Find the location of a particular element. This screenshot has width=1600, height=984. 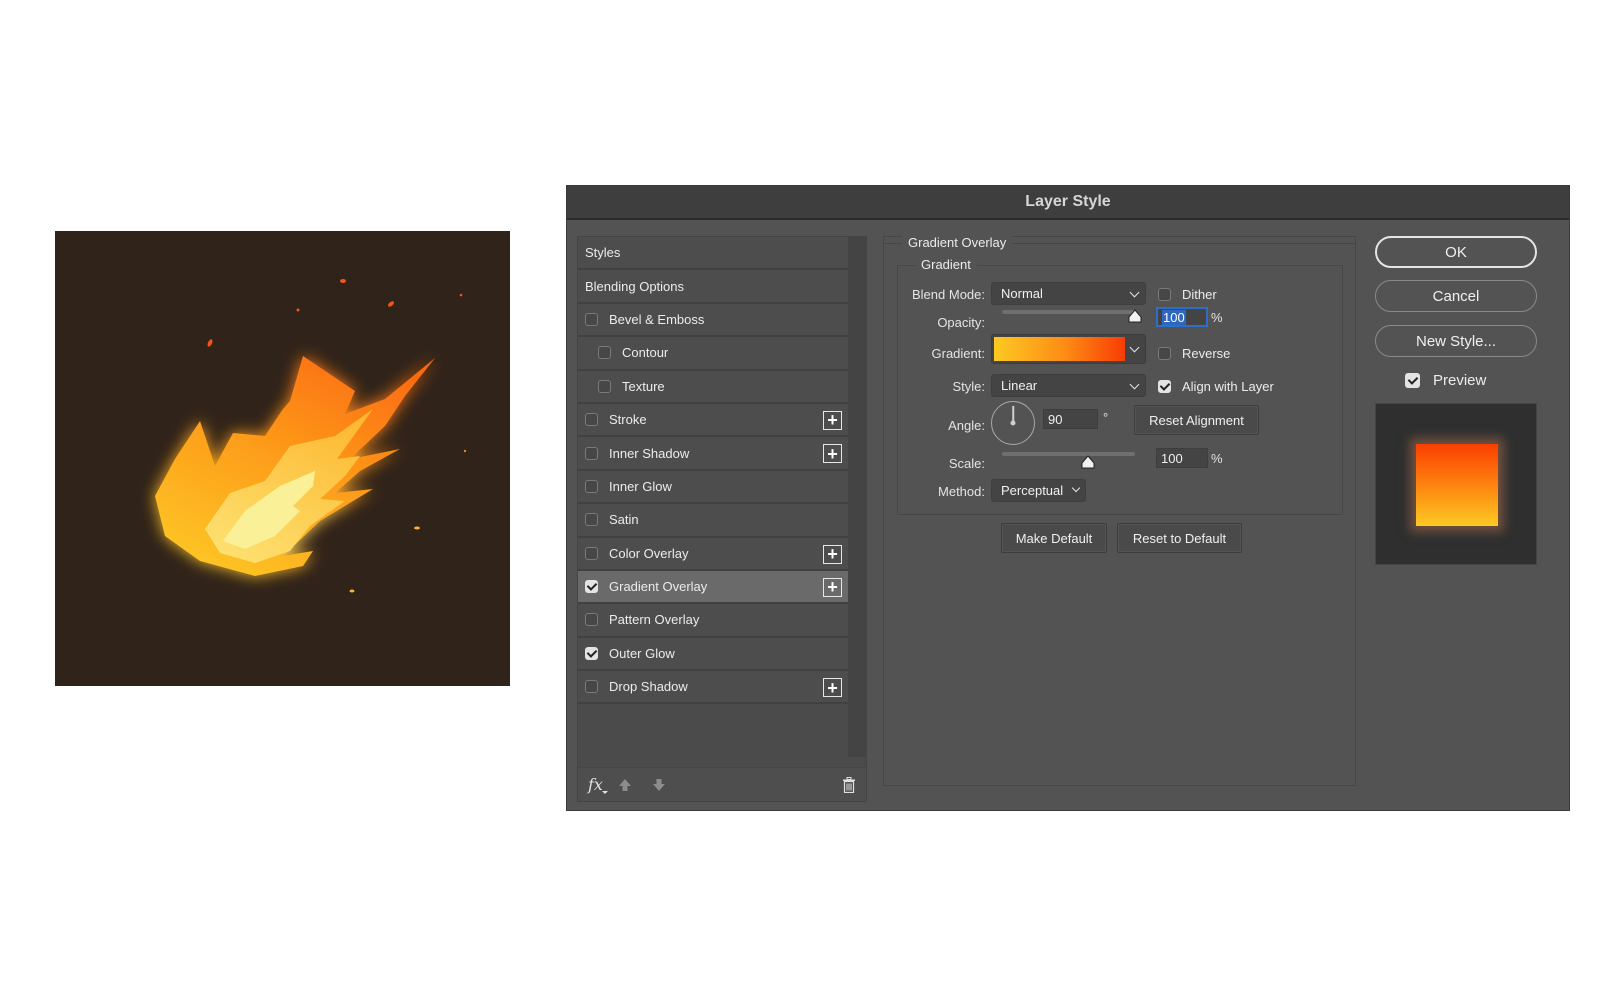

gradient-label: Gradient: is located at coordinates (958, 353).